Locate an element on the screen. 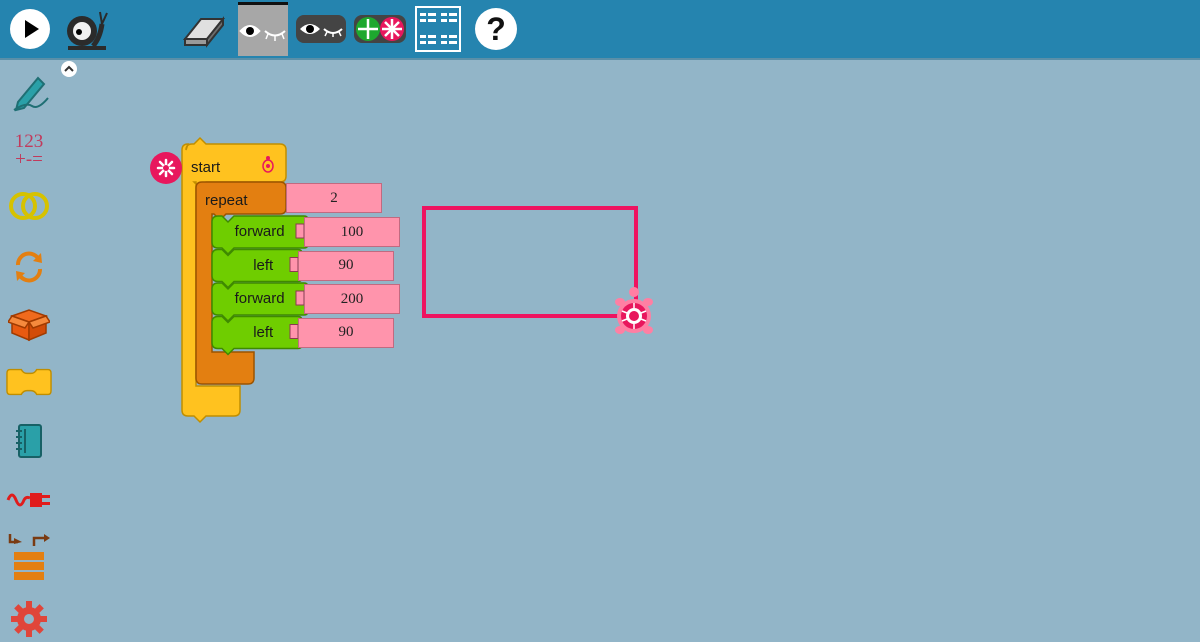 The image size is (1200, 642). stop-turtle-icon is located at coordinates (166, 168).